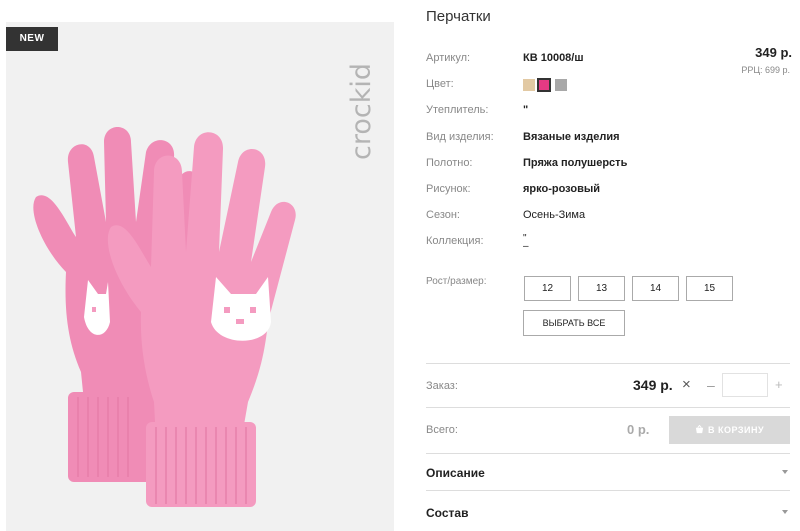 The height and width of the screenshot is (531, 800). I want to click on brand-logo: crockid, so click(366, 95).